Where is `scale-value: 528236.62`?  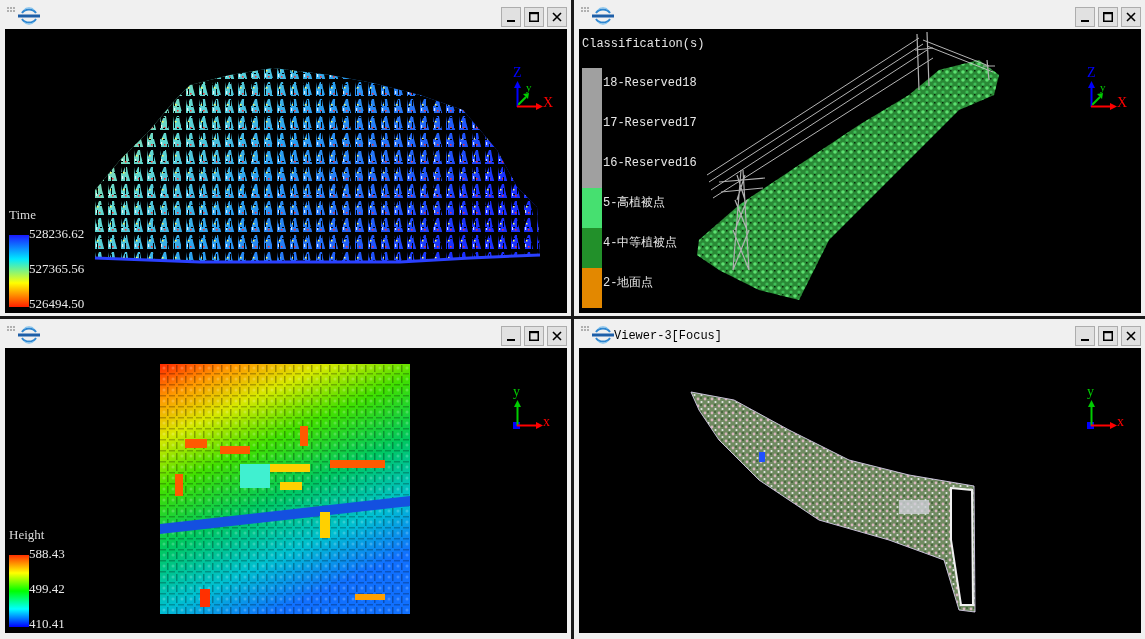 scale-value: 528236.62 is located at coordinates (57, 233).